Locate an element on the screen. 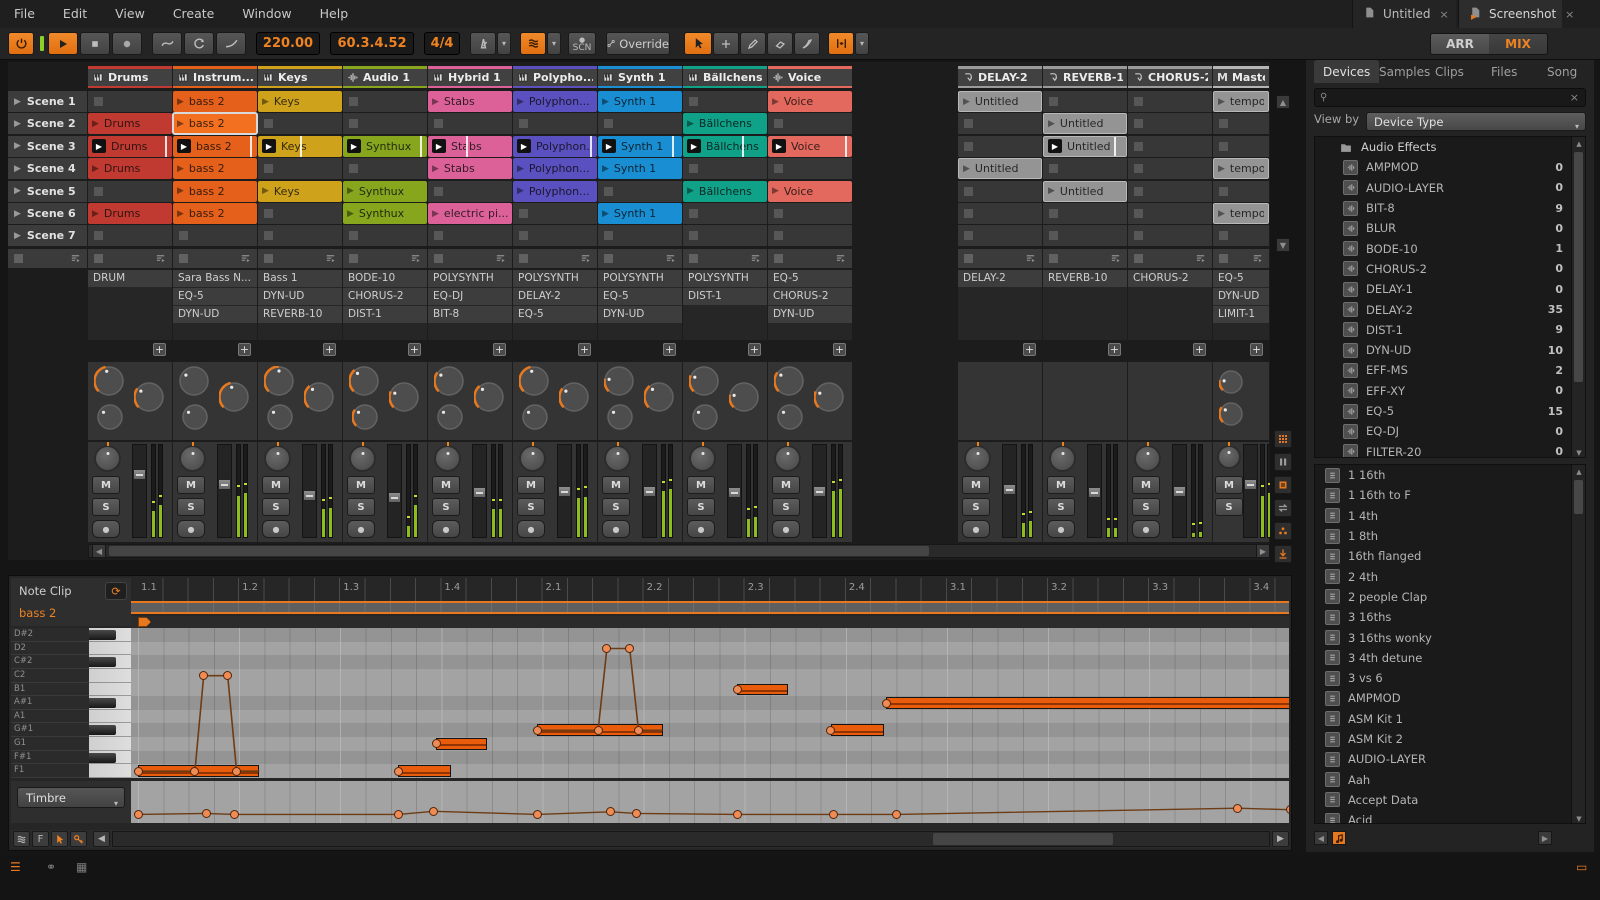 The image size is (1600, 900). clip-synth-1: ▶ Synth 1 is located at coordinates (640, 101).